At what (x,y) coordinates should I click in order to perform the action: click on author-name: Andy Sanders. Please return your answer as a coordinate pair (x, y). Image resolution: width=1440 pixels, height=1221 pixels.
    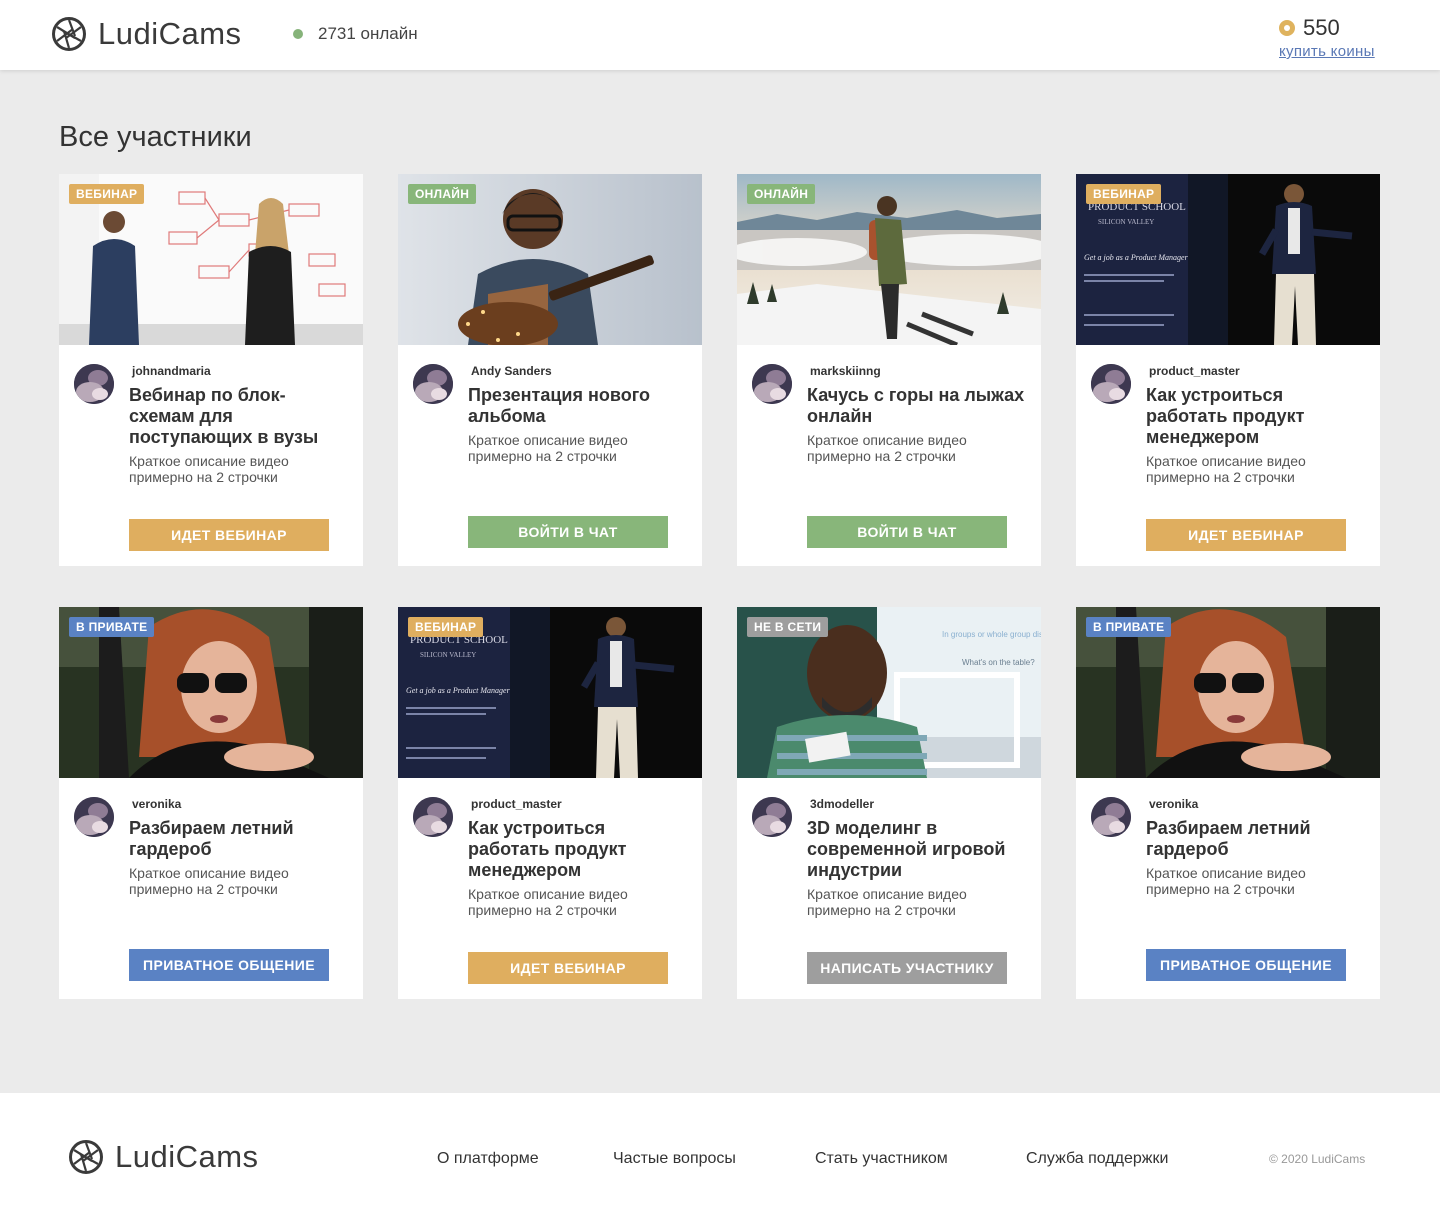
    Looking at the image, I should click on (511, 371).